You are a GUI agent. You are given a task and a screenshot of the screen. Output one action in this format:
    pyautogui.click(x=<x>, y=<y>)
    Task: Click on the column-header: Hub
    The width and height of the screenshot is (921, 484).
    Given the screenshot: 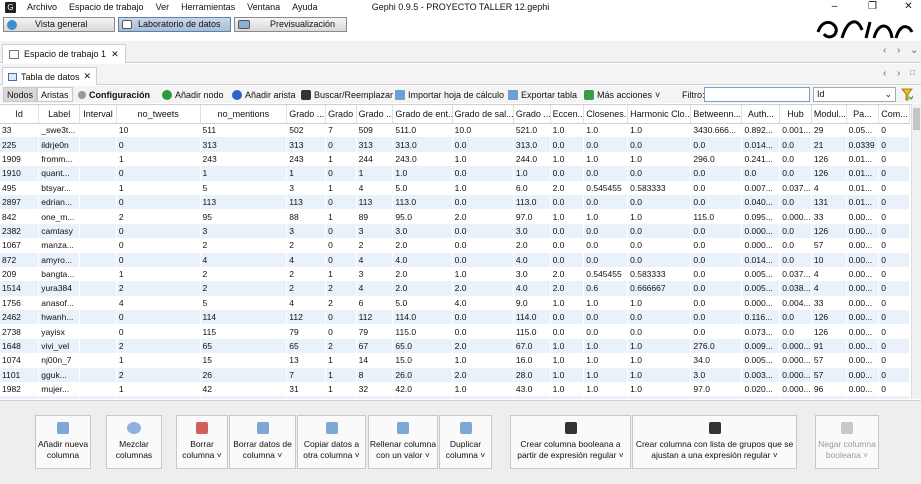 What is the action you would take?
    pyautogui.click(x=795, y=114)
    